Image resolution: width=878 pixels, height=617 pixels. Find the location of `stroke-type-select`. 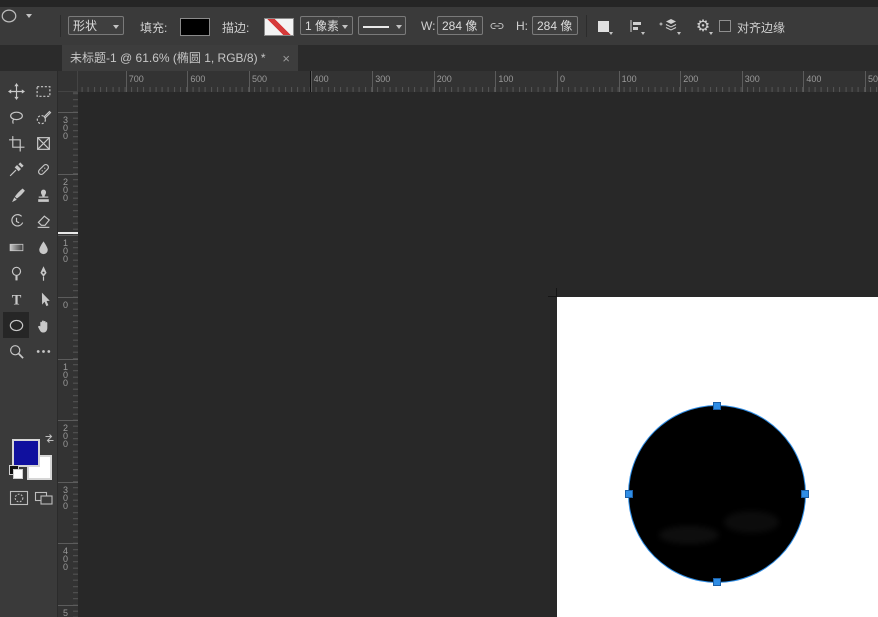

stroke-type-select is located at coordinates (382, 25).